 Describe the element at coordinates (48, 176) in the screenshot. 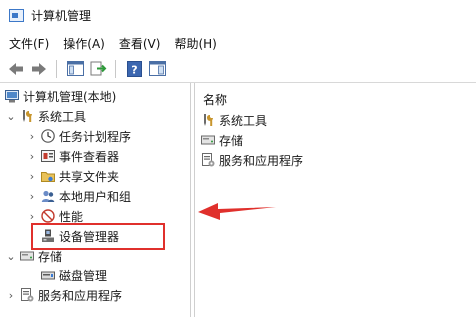

I see `shared-folder-icon` at that location.